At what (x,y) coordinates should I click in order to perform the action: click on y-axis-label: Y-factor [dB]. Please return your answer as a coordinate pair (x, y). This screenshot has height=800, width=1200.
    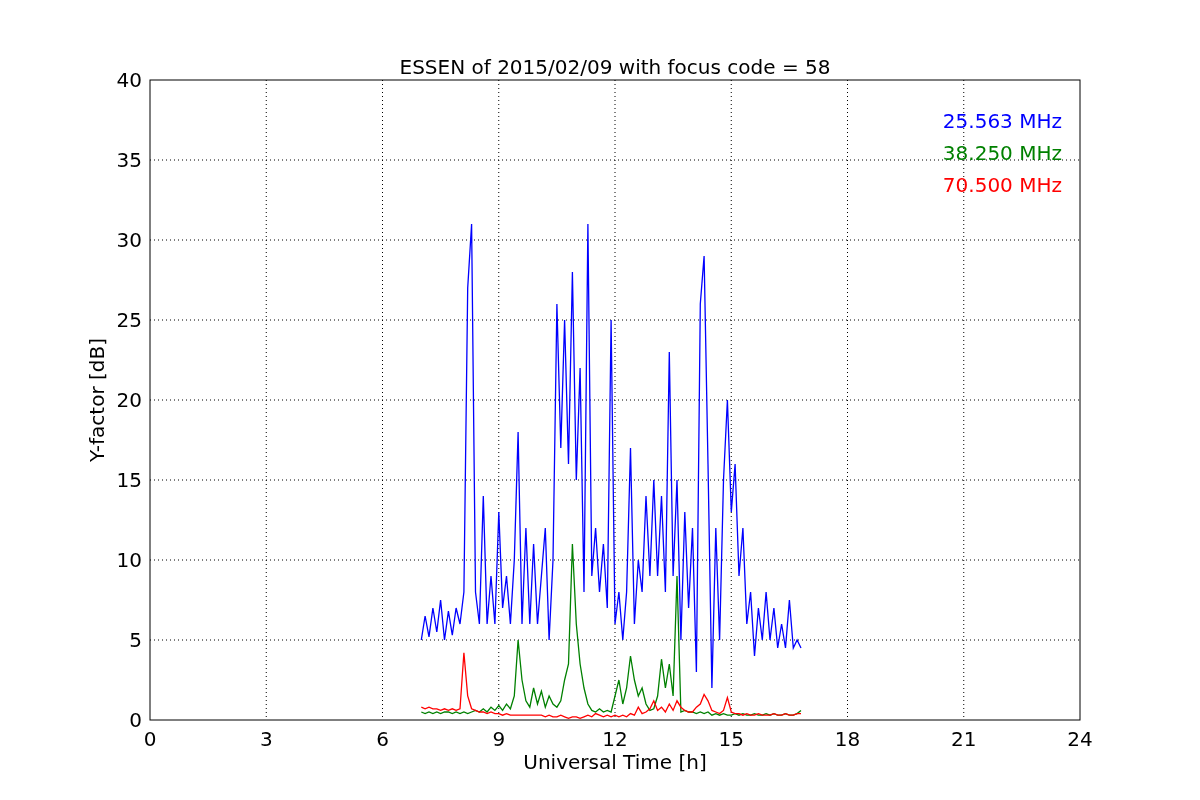
    Looking at the image, I should click on (97, 400).